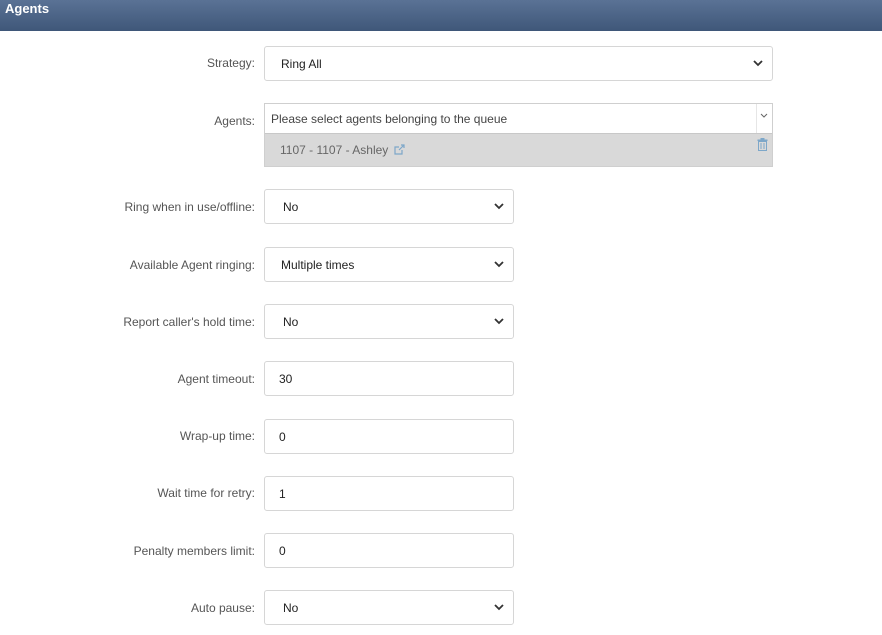 Image resolution: width=882 pixels, height=635 pixels. Describe the element at coordinates (399, 149) in the screenshot. I see `external-link-icon` at that location.